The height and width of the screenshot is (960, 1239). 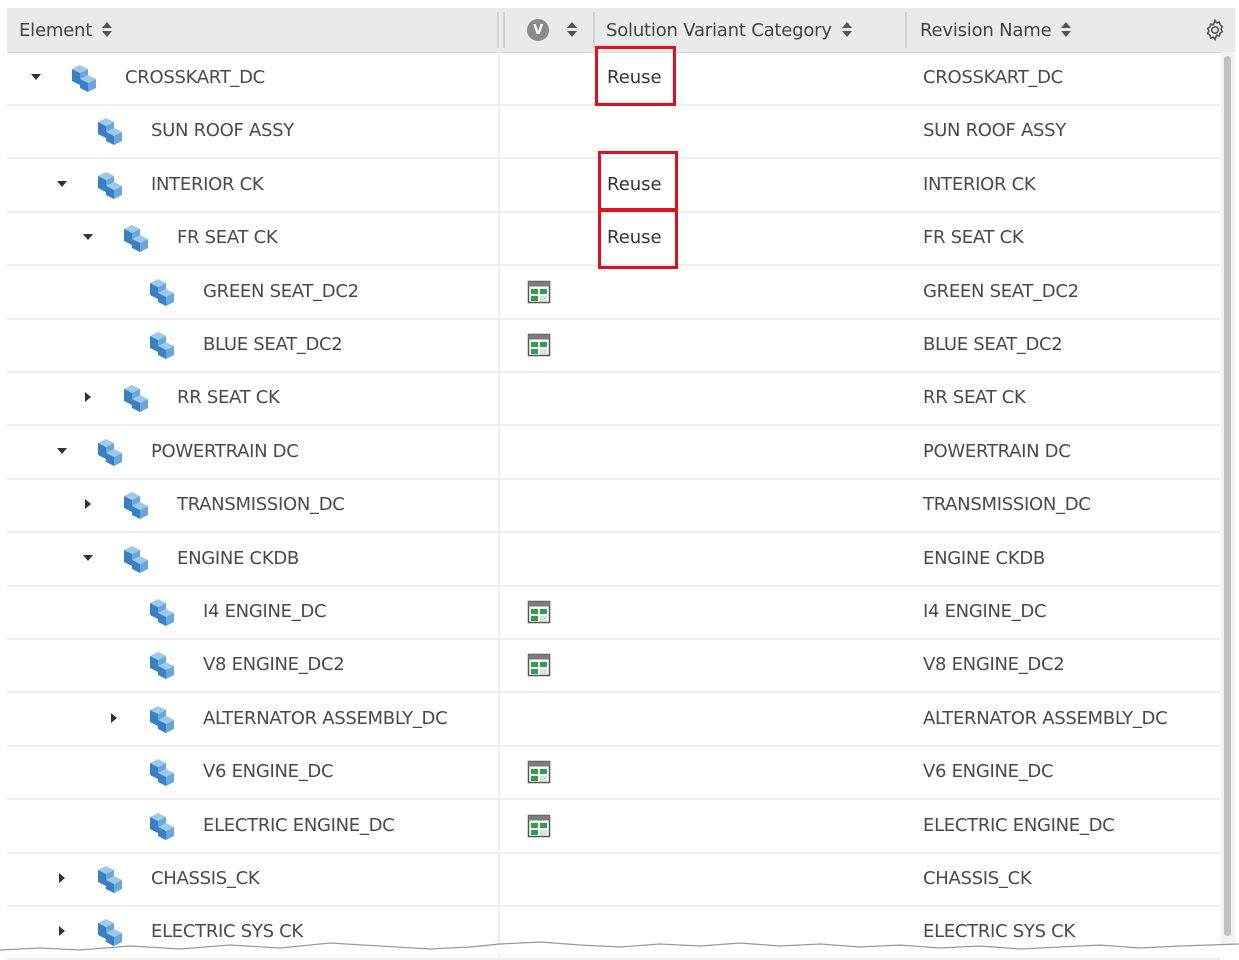 I want to click on element-name: BLUE SEAT_DC2, so click(x=273, y=344).